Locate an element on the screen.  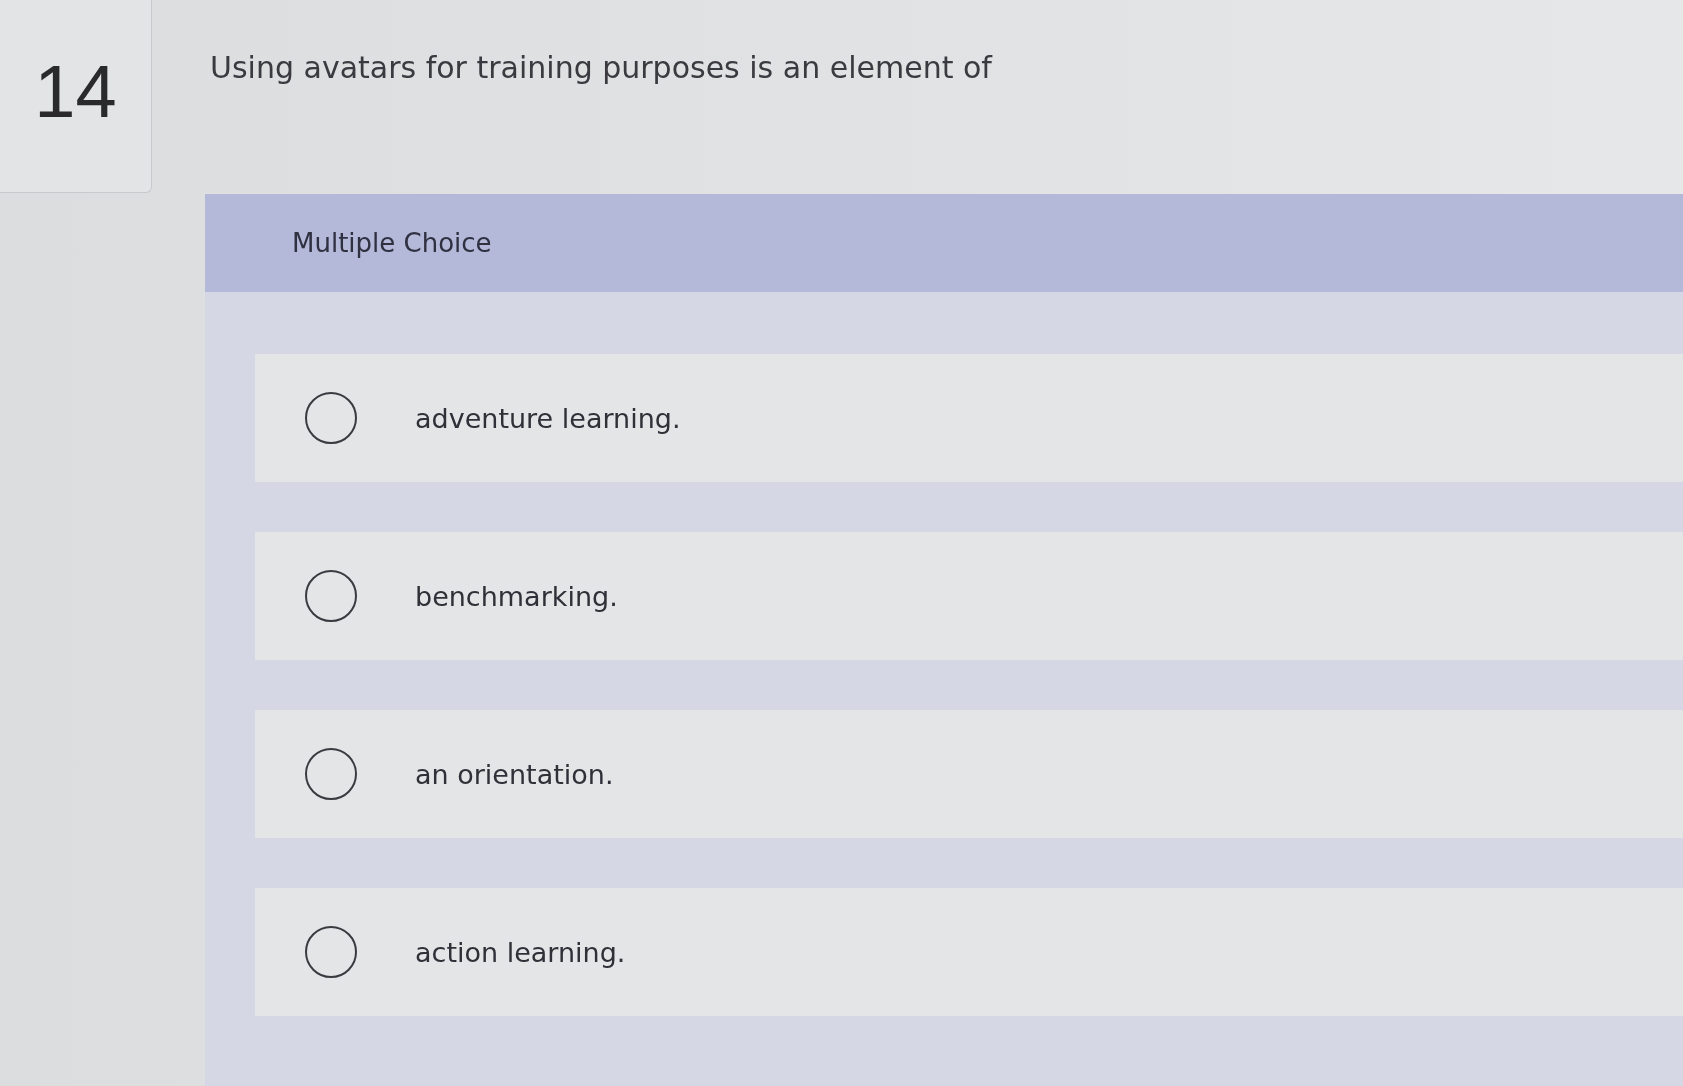
question-type-label: Multiple Choice is located at coordinates (392, 243).